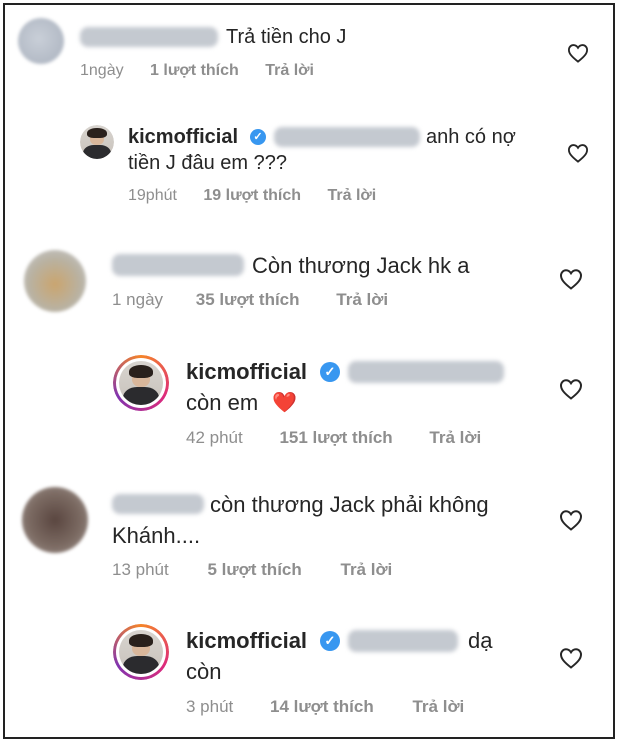 Image resolution: width=620 pixels, height=743 pixels. I want to click on likes-count: 151 lượt thích, so click(335, 437).